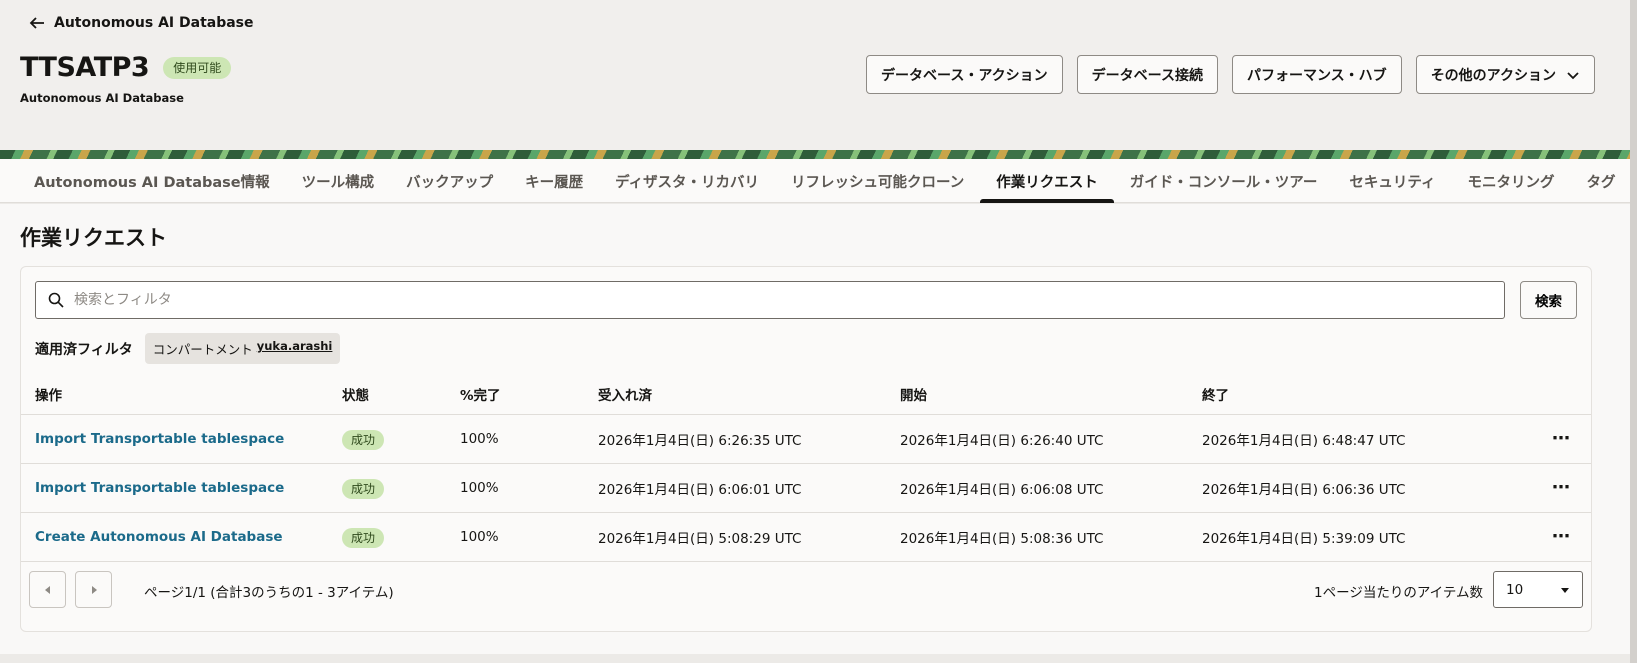 This screenshot has width=1637, height=663. Describe the element at coordinates (687, 181) in the screenshot. I see `tab-disaster-recovery: ディザスタ・リカバリ` at that location.